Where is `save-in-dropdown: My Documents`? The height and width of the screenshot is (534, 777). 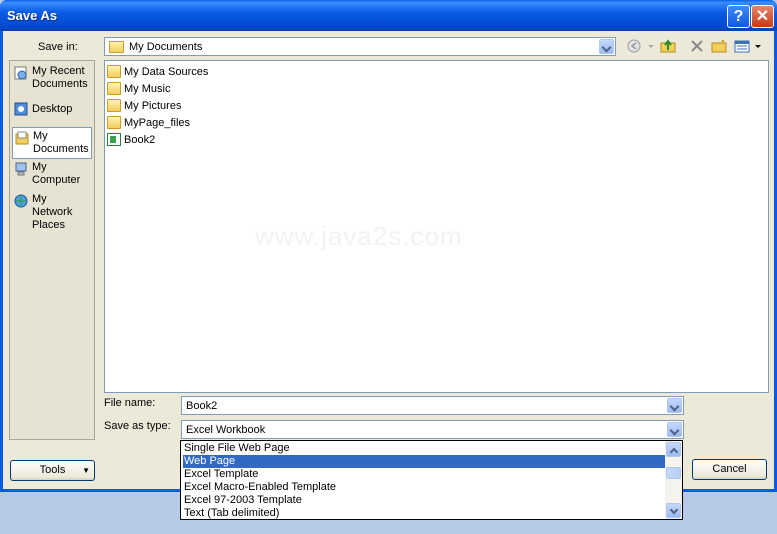 save-in-dropdown: My Documents is located at coordinates (360, 46).